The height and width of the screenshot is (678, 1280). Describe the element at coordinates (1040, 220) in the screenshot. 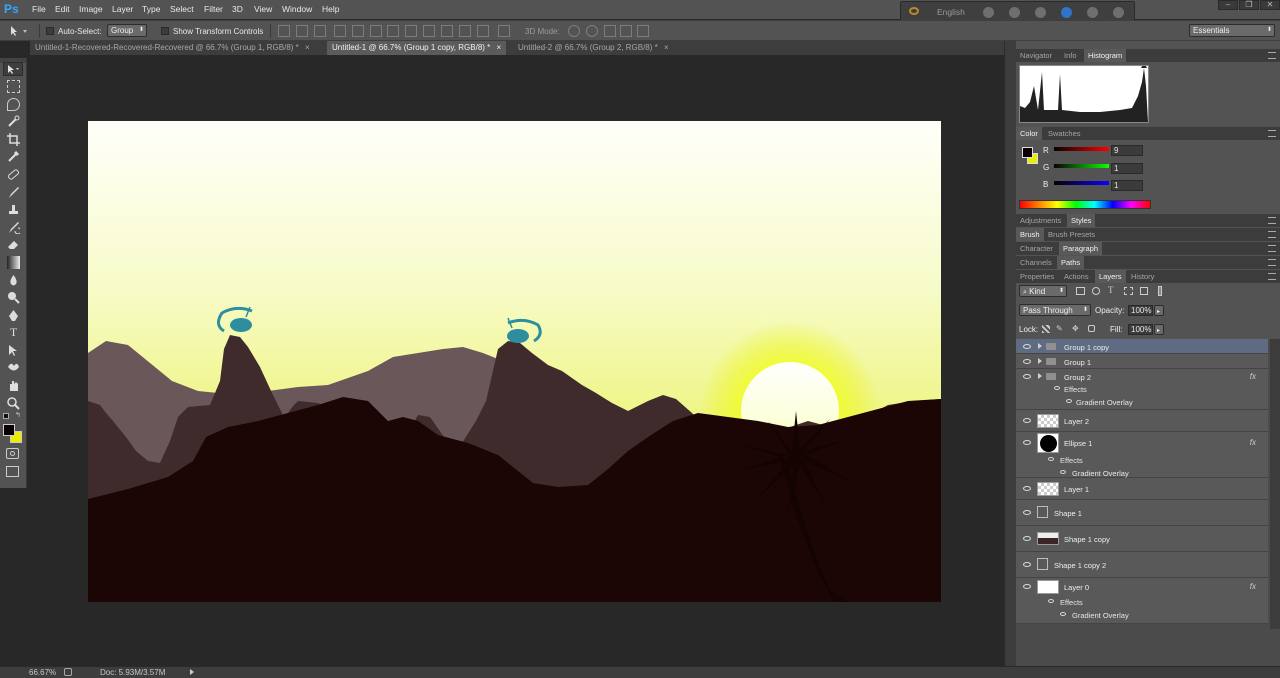

I see `tab-adjustments: Adjustments` at that location.